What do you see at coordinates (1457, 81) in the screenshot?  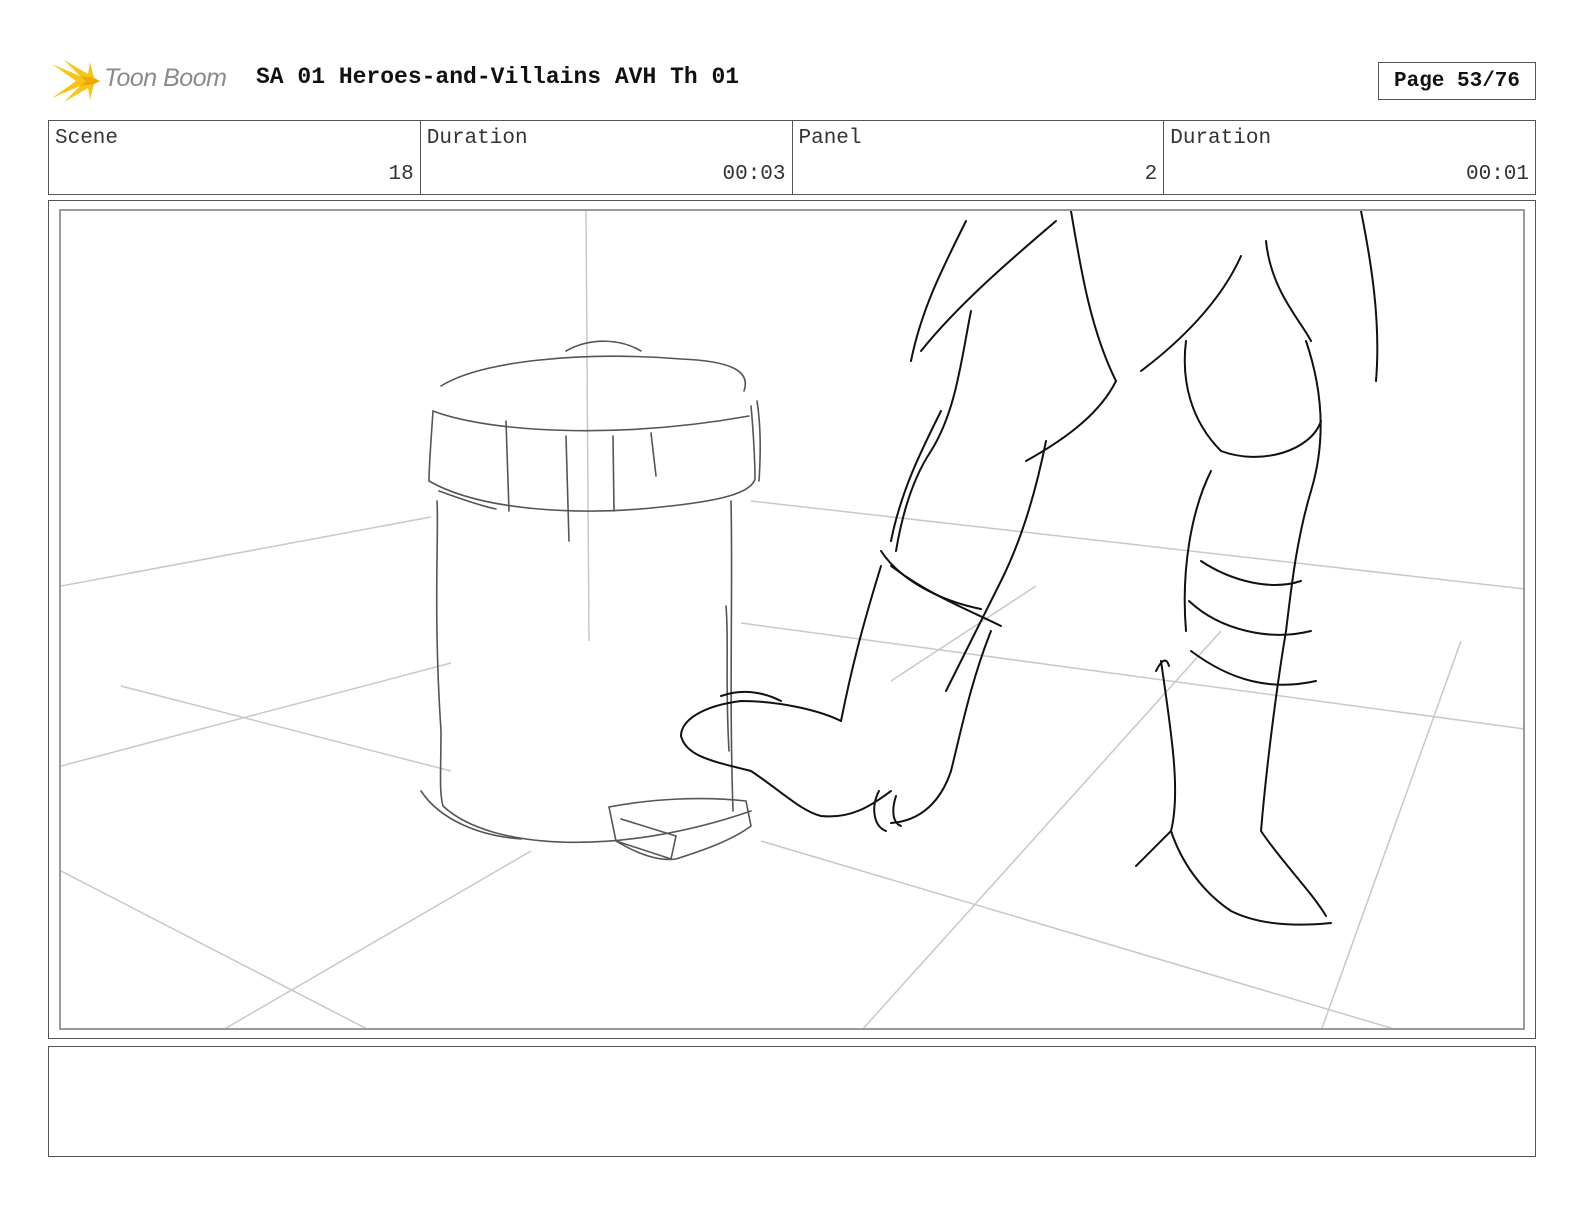 I see `page-indicator: Page 53/76` at bounding box center [1457, 81].